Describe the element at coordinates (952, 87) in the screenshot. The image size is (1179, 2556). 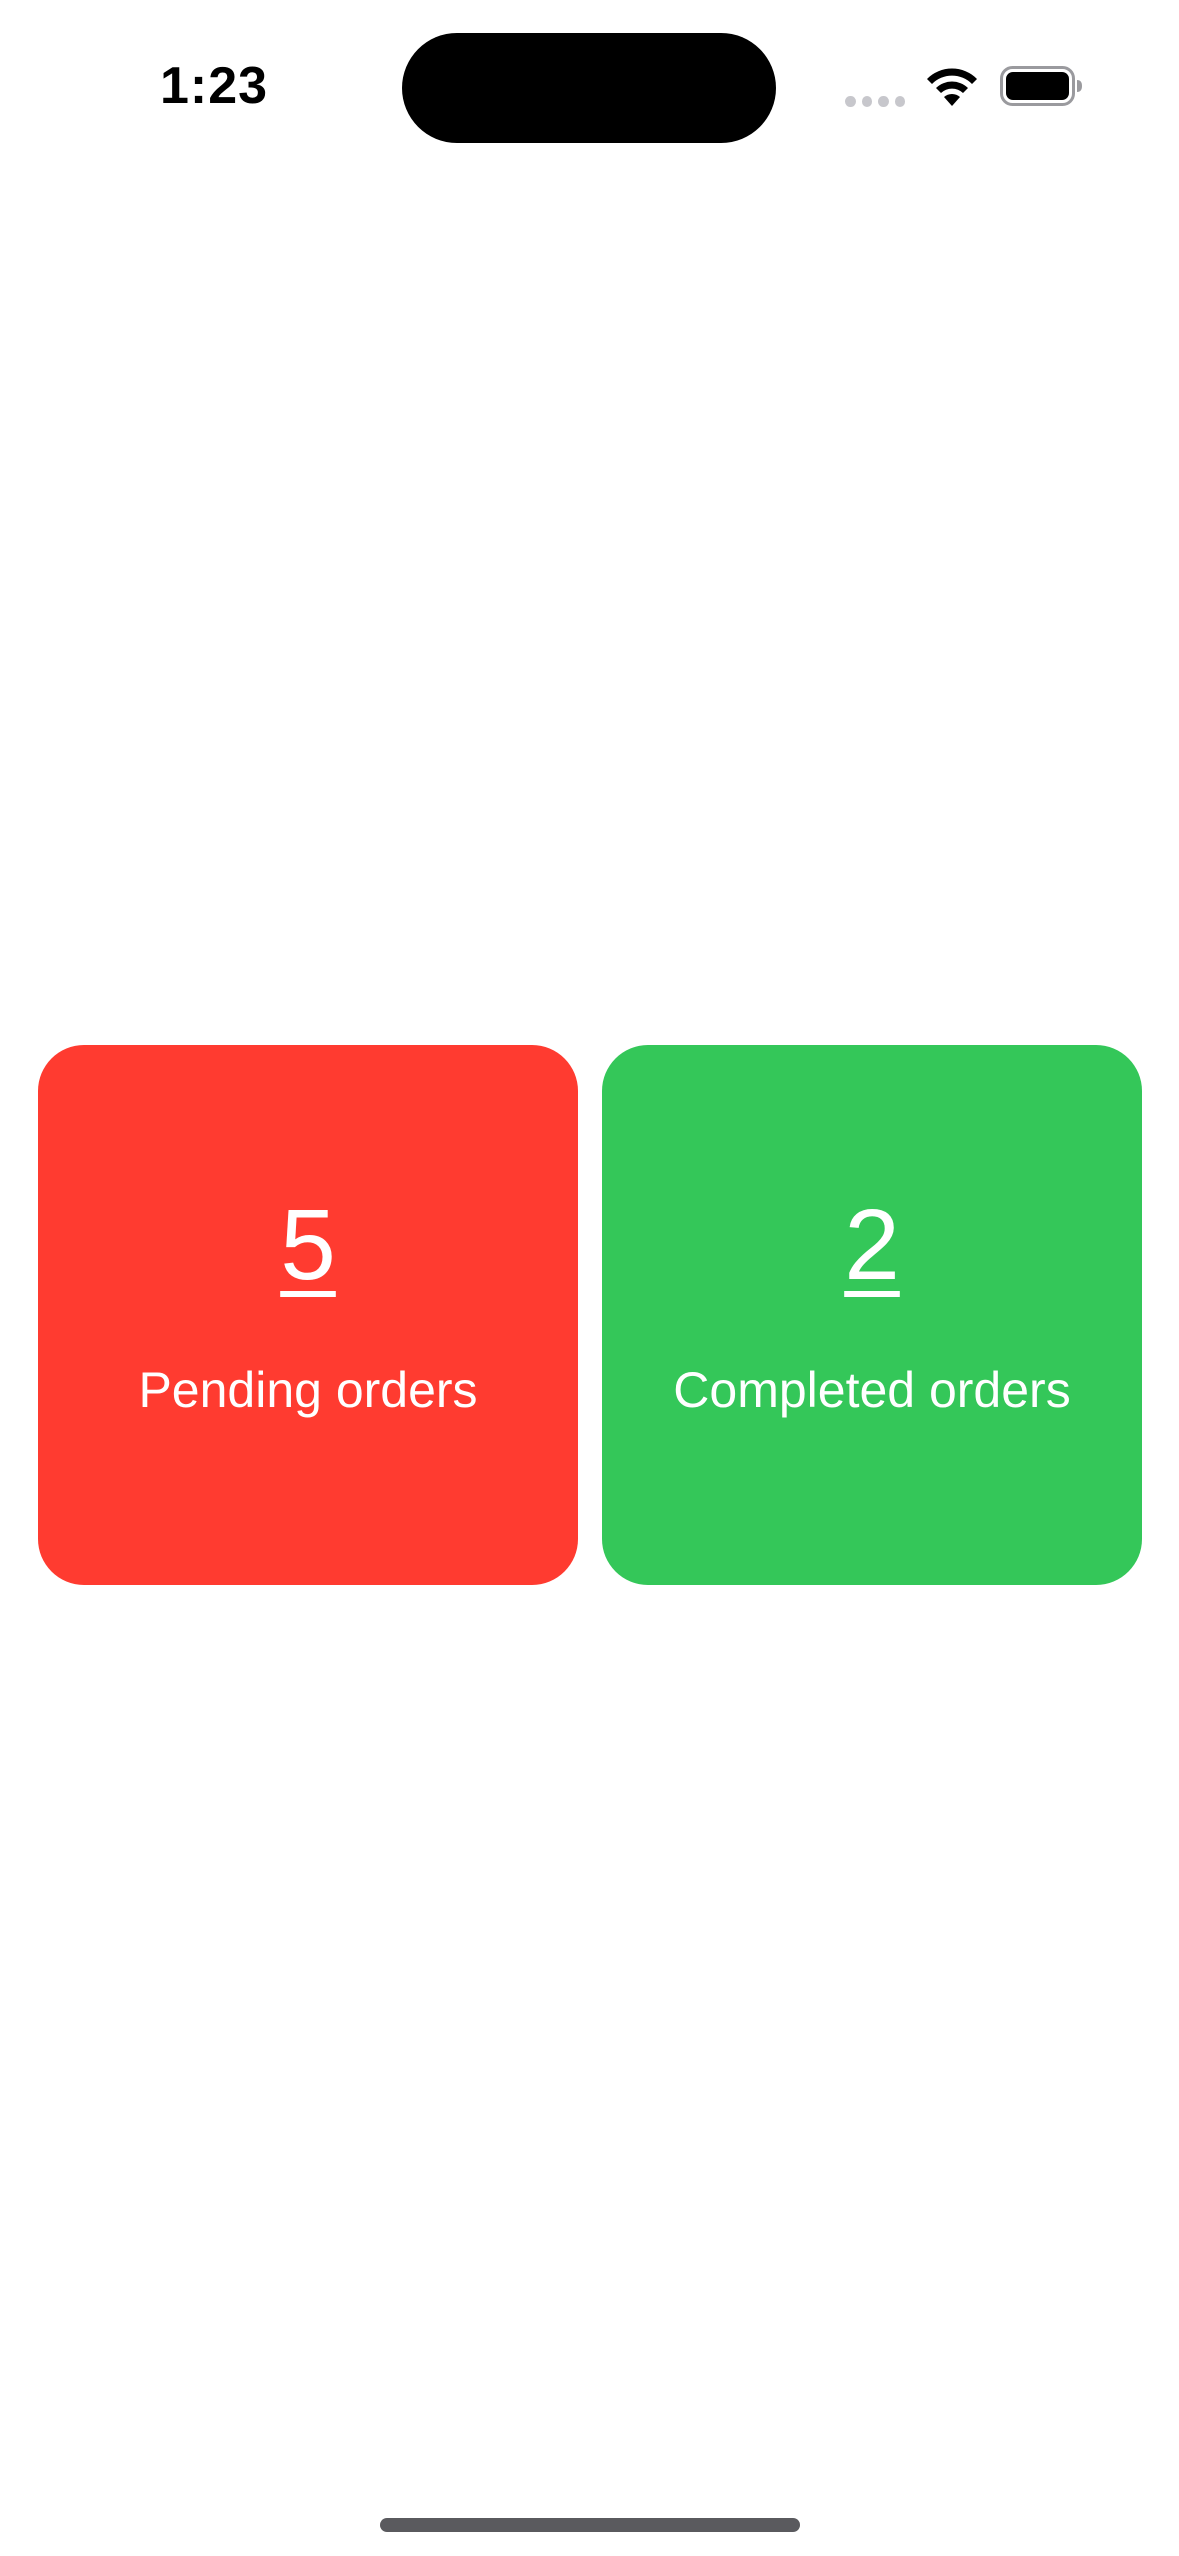
I see `wifi-icon` at that location.